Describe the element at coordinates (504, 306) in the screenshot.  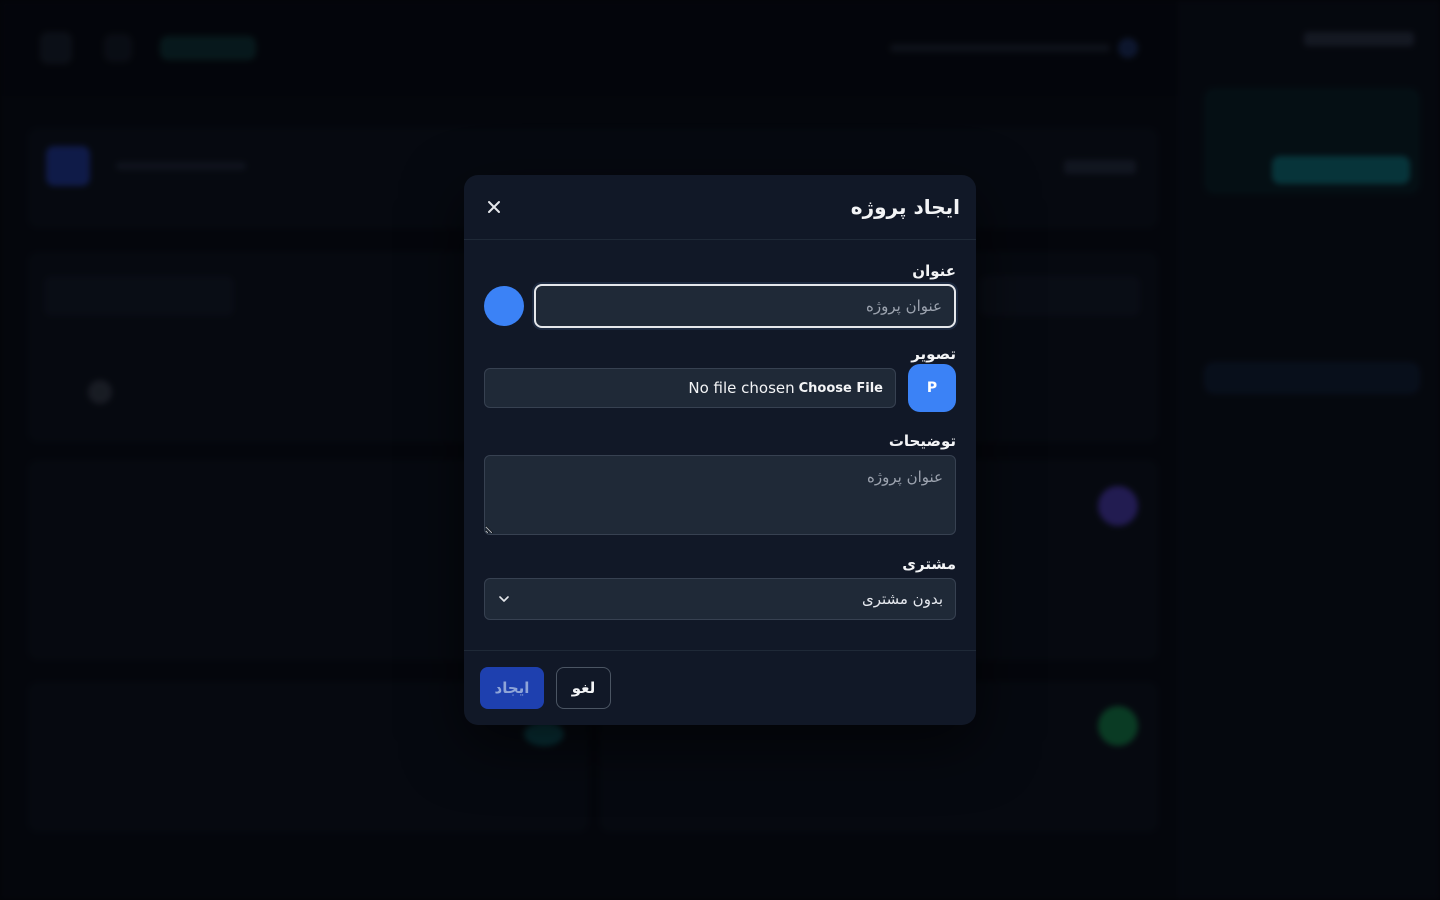
I see `color-picker` at that location.